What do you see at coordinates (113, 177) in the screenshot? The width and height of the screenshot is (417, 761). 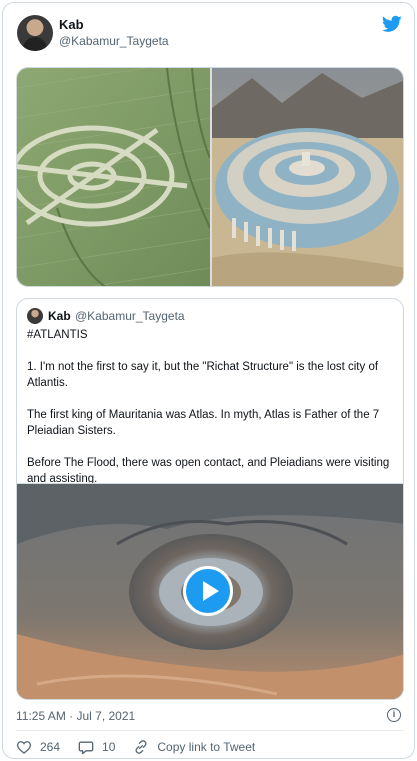 I see `crop-circle-image` at bounding box center [113, 177].